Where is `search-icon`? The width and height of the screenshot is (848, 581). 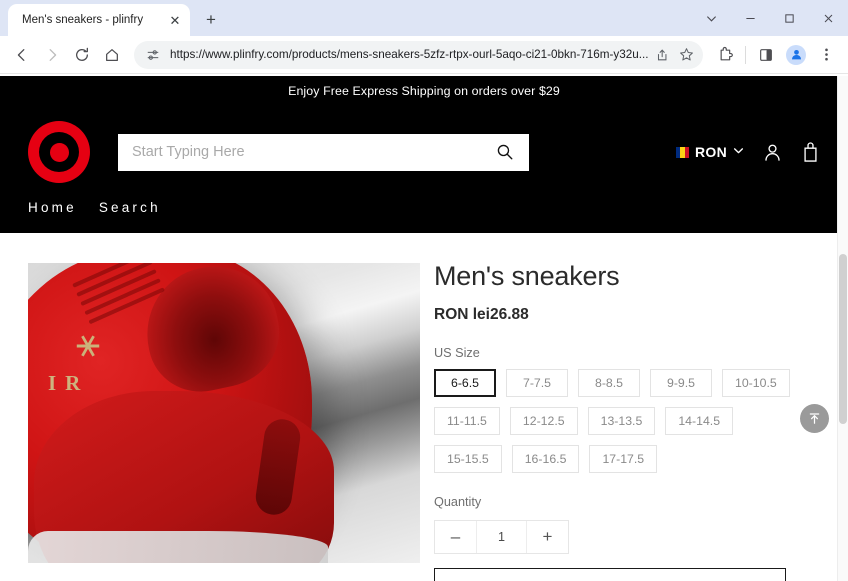 search-icon is located at coordinates (505, 152).